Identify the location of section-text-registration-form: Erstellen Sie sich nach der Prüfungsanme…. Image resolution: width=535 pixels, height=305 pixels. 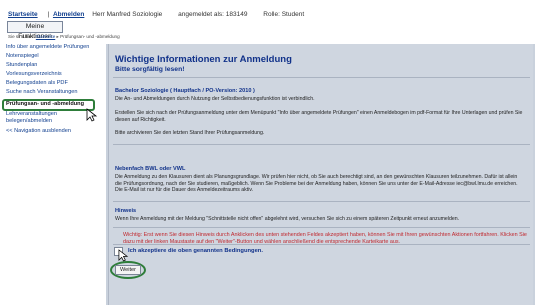
(319, 116).